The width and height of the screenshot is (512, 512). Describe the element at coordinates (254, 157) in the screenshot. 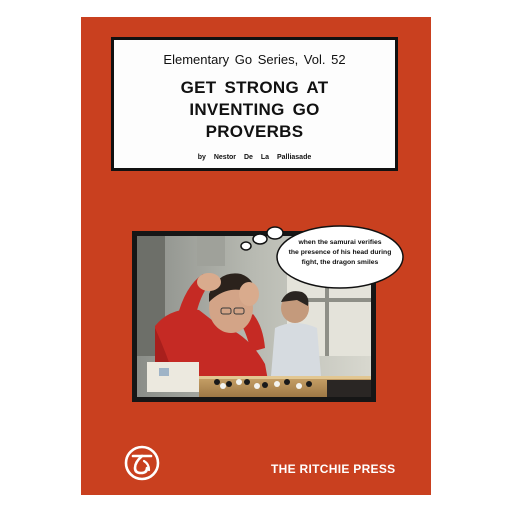

I see `author-byline: by Nestor De La Palliasade` at that location.